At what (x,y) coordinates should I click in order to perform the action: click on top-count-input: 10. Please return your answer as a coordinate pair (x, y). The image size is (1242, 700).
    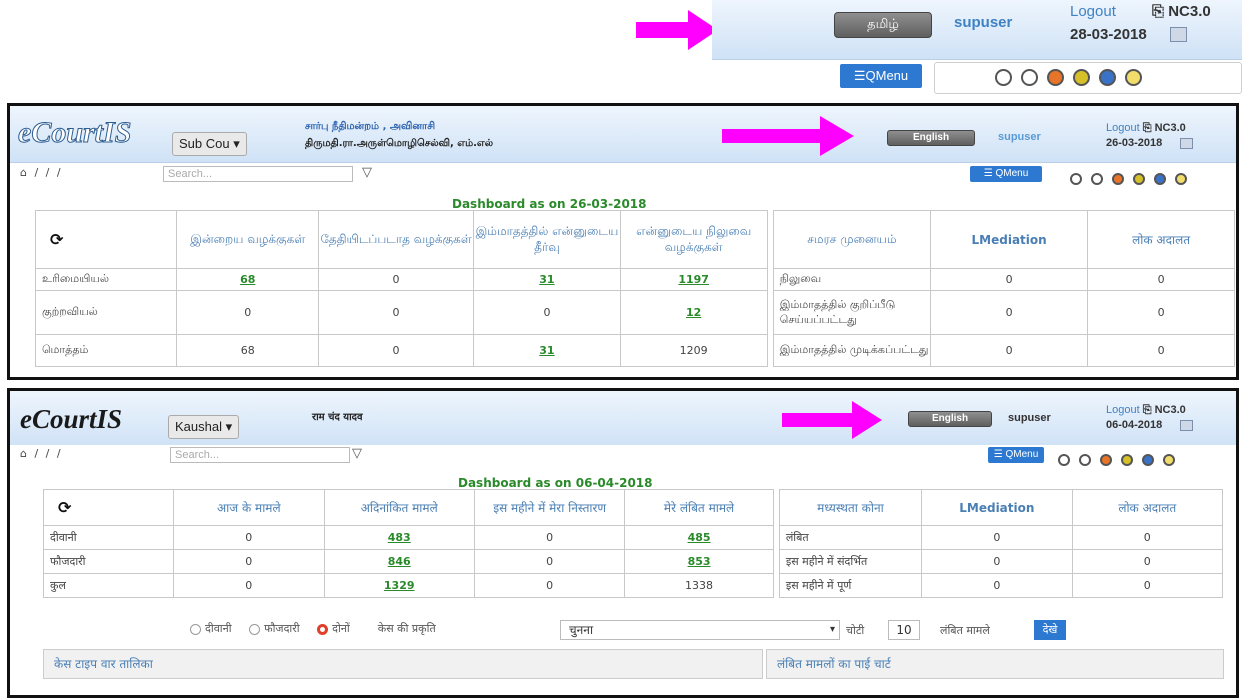
    Looking at the image, I should click on (904, 630).